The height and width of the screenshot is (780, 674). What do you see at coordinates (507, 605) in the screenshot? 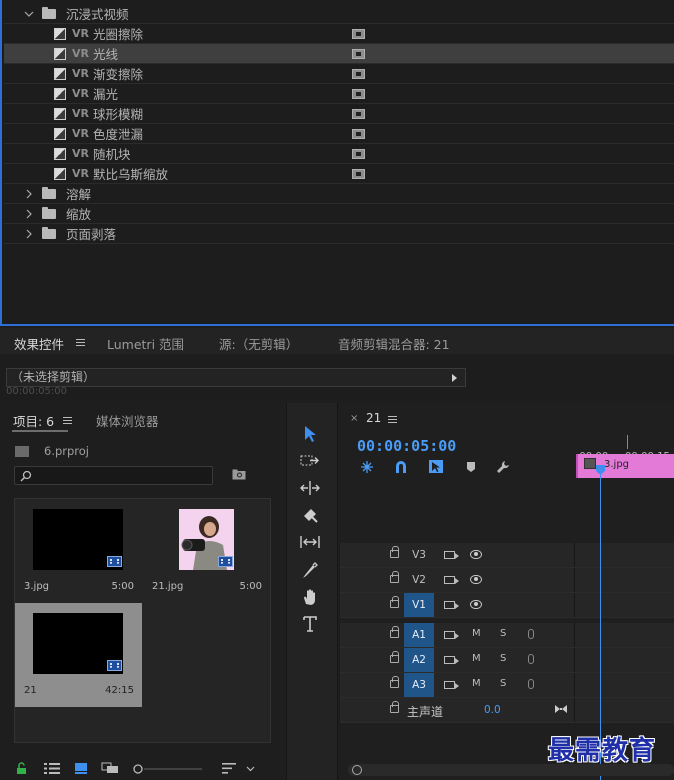
I see `track-v1: V1` at bounding box center [507, 605].